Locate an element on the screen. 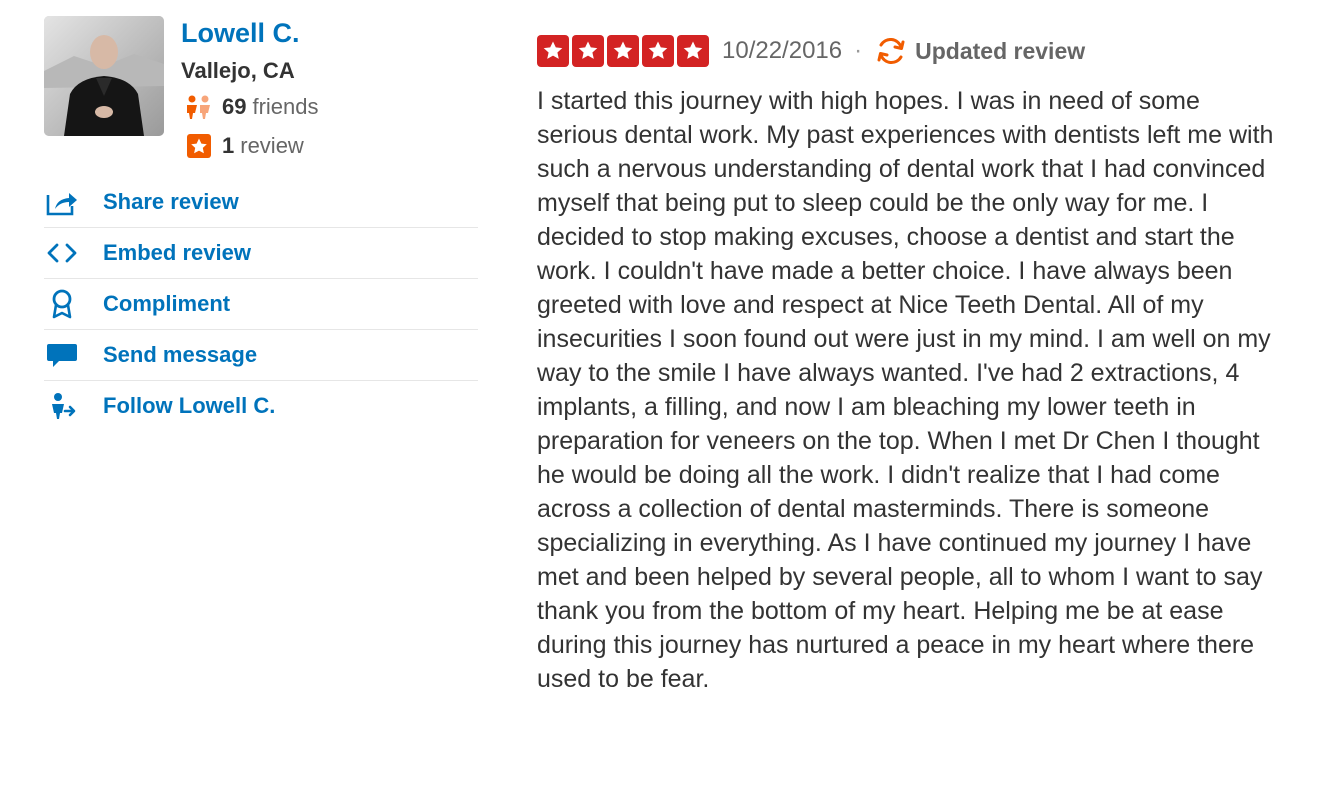 The height and width of the screenshot is (792, 1322). follow-user-action: Follow Lowell C. is located at coordinates (261, 406).